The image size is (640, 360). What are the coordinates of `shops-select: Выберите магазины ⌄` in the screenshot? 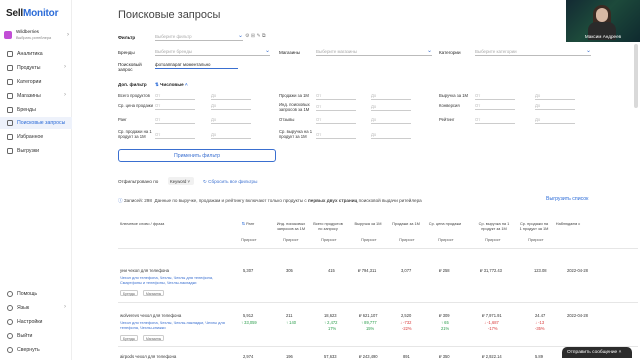 It's located at (374, 51).